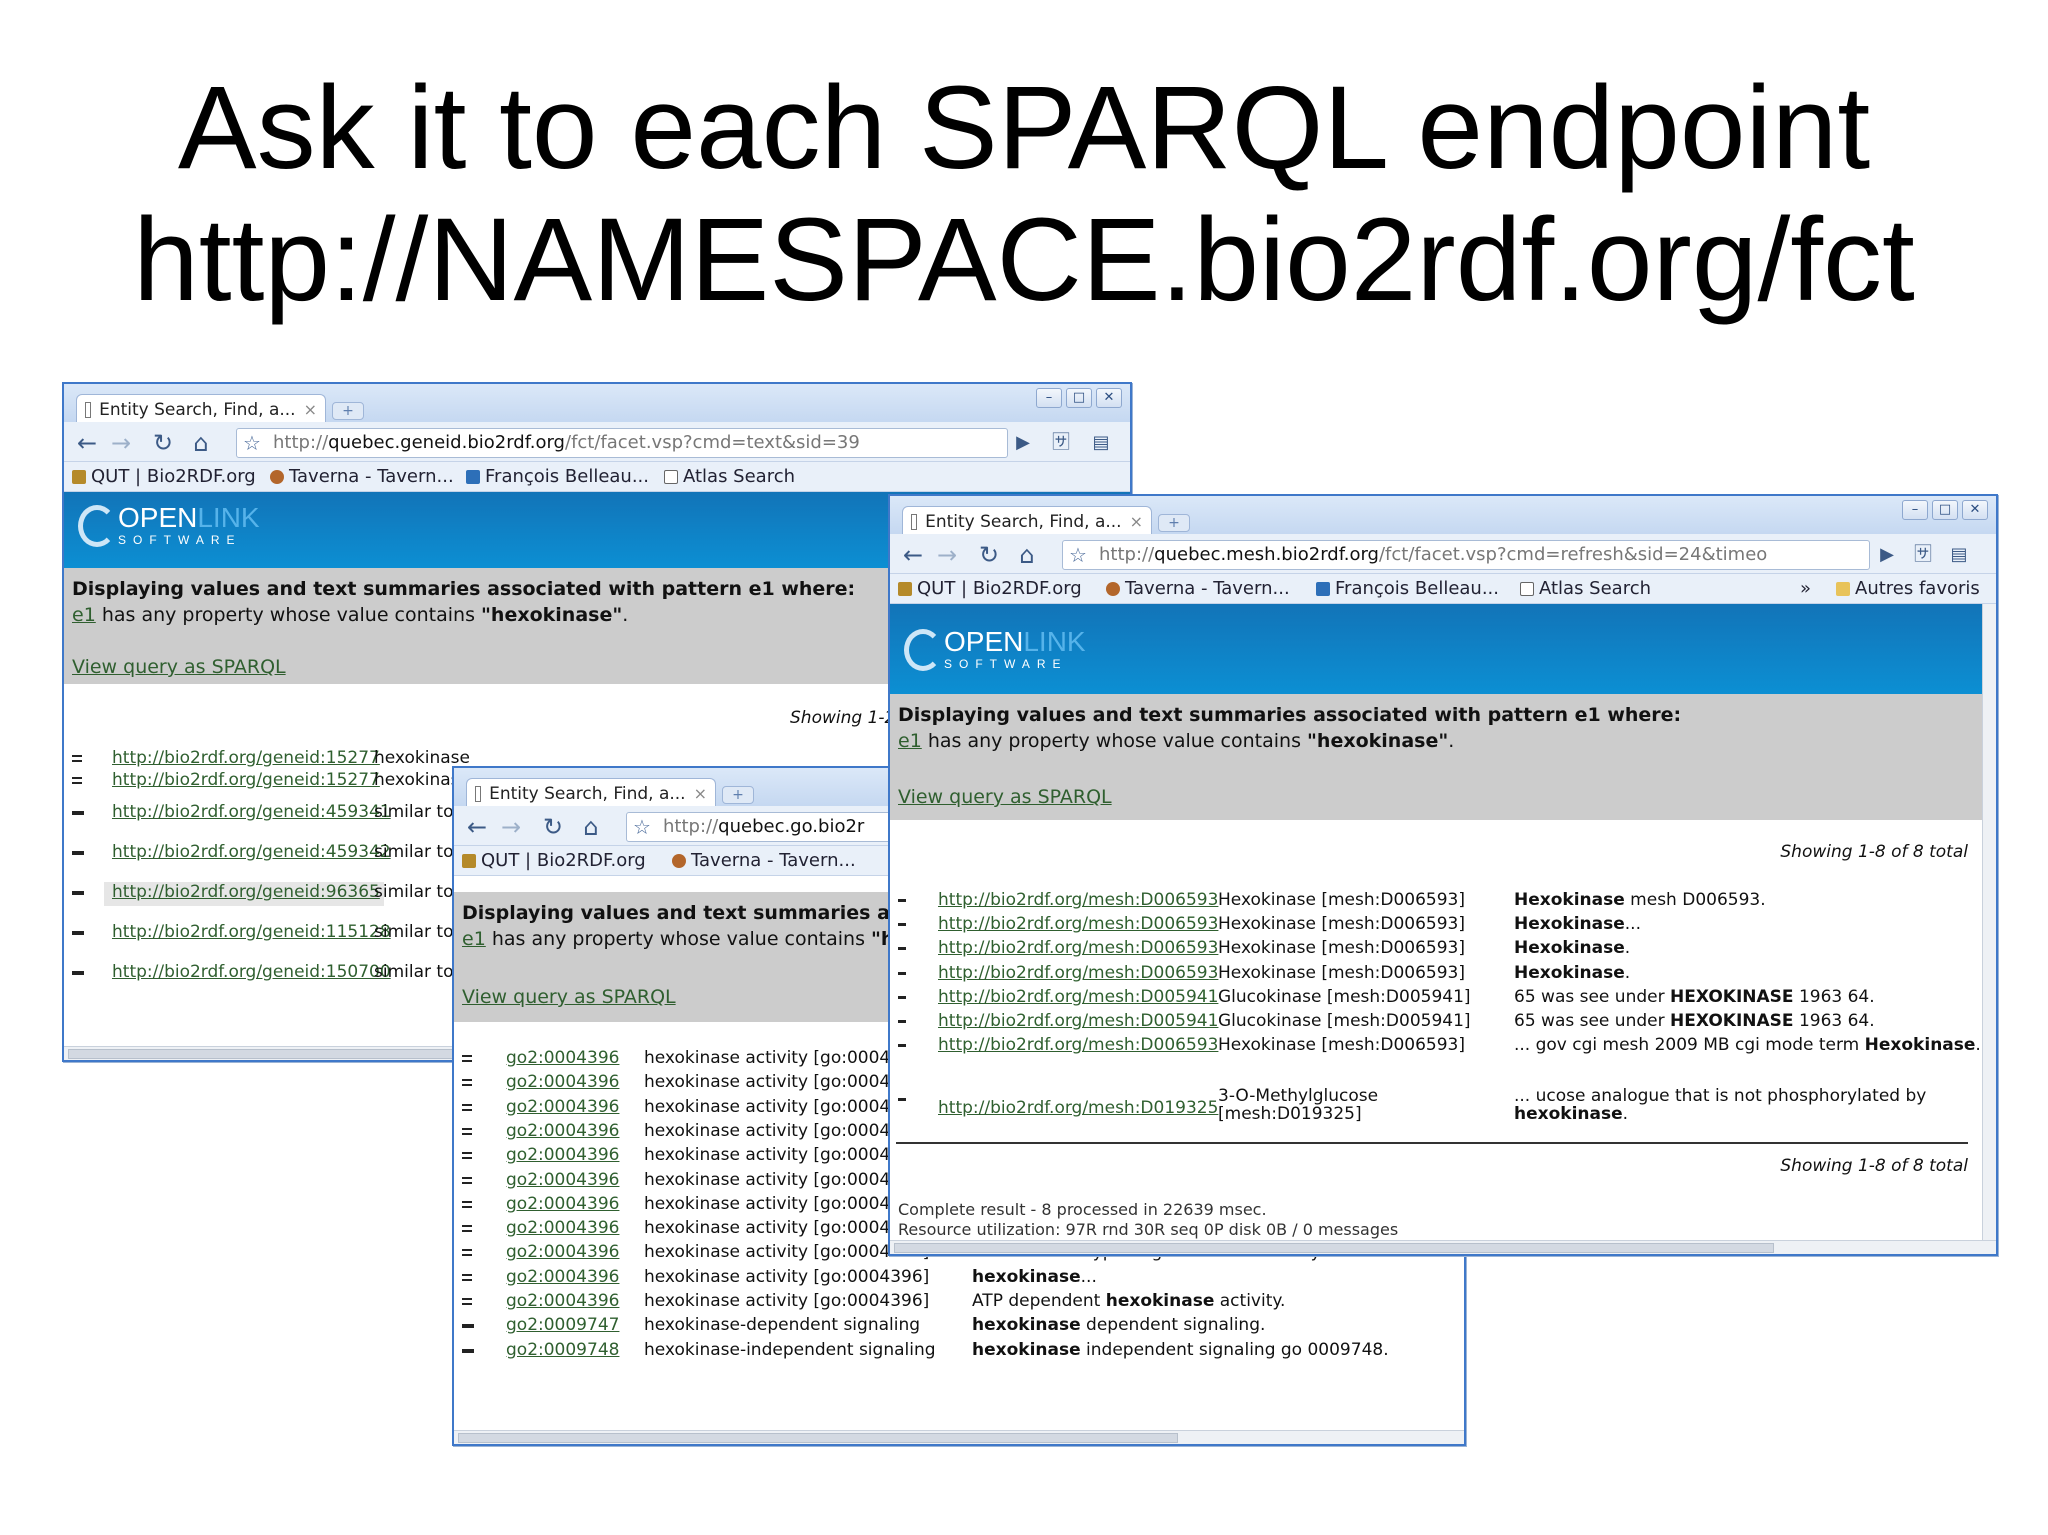 The height and width of the screenshot is (1535, 2048). What do you see at coordinates (1805, 589) in the screenshot?
I see `bookmarks-chevron-icon: »` at bounding box center [1805, 589].